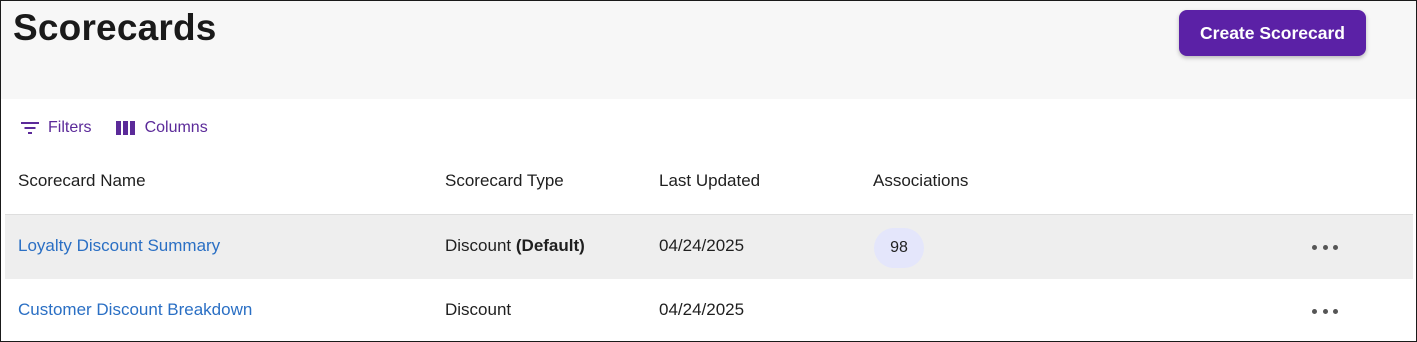 This screenshot has width=1417, height=342. I want to click on filter-icon, so click(30, 128).